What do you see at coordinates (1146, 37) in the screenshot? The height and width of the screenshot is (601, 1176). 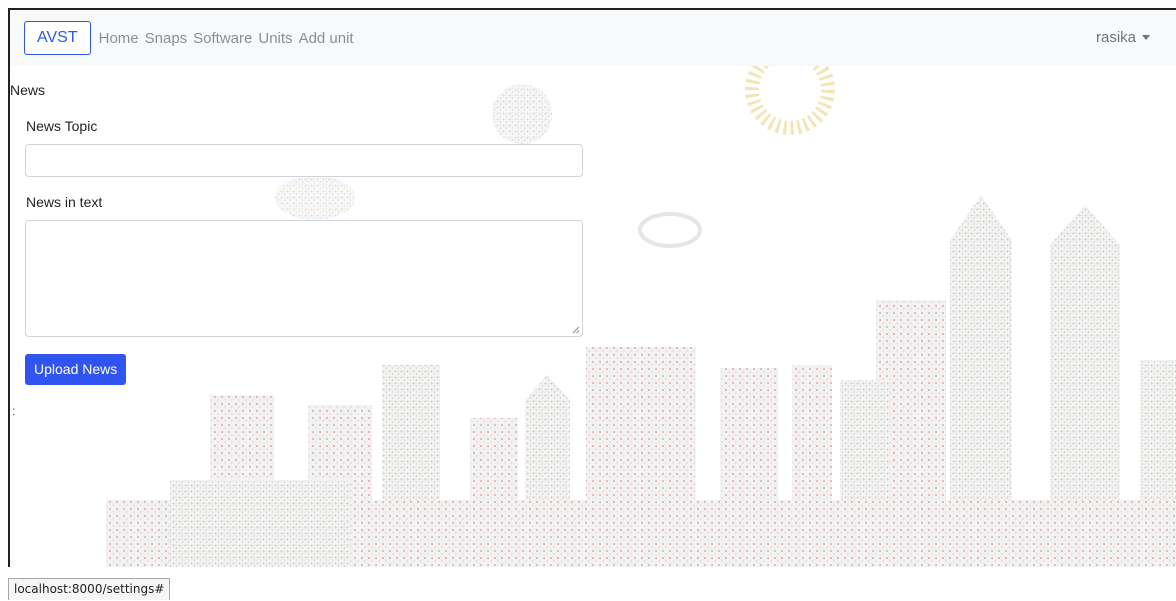 I see `caret-down-icon` at bounding box center [1146, 37].